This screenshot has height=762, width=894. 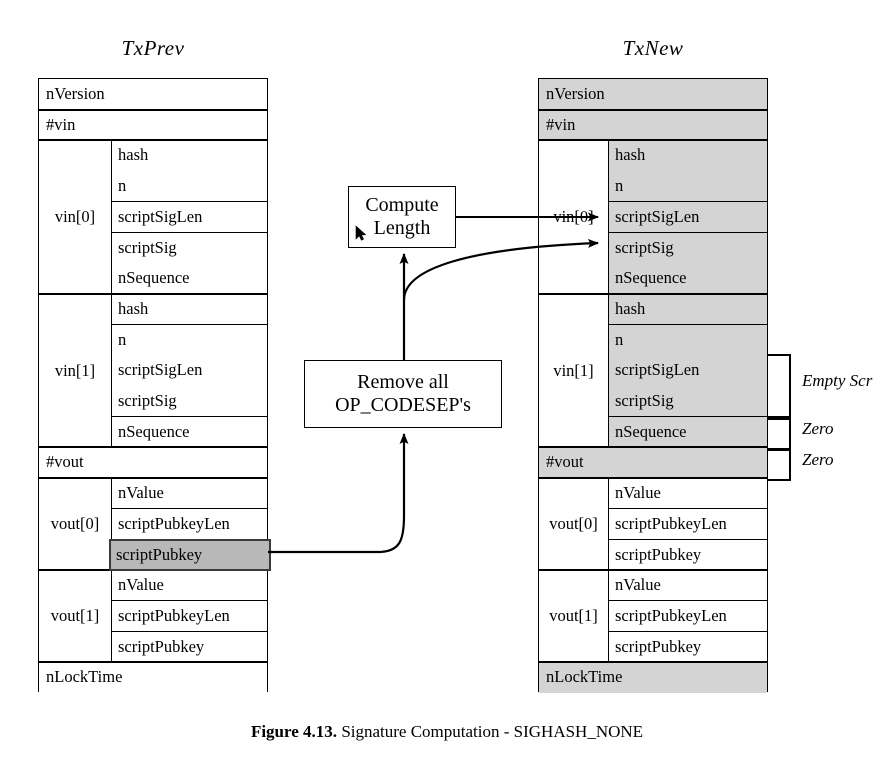 I want to click on annotation-zero-vout-count: Zero, so click(x=818, y=459).